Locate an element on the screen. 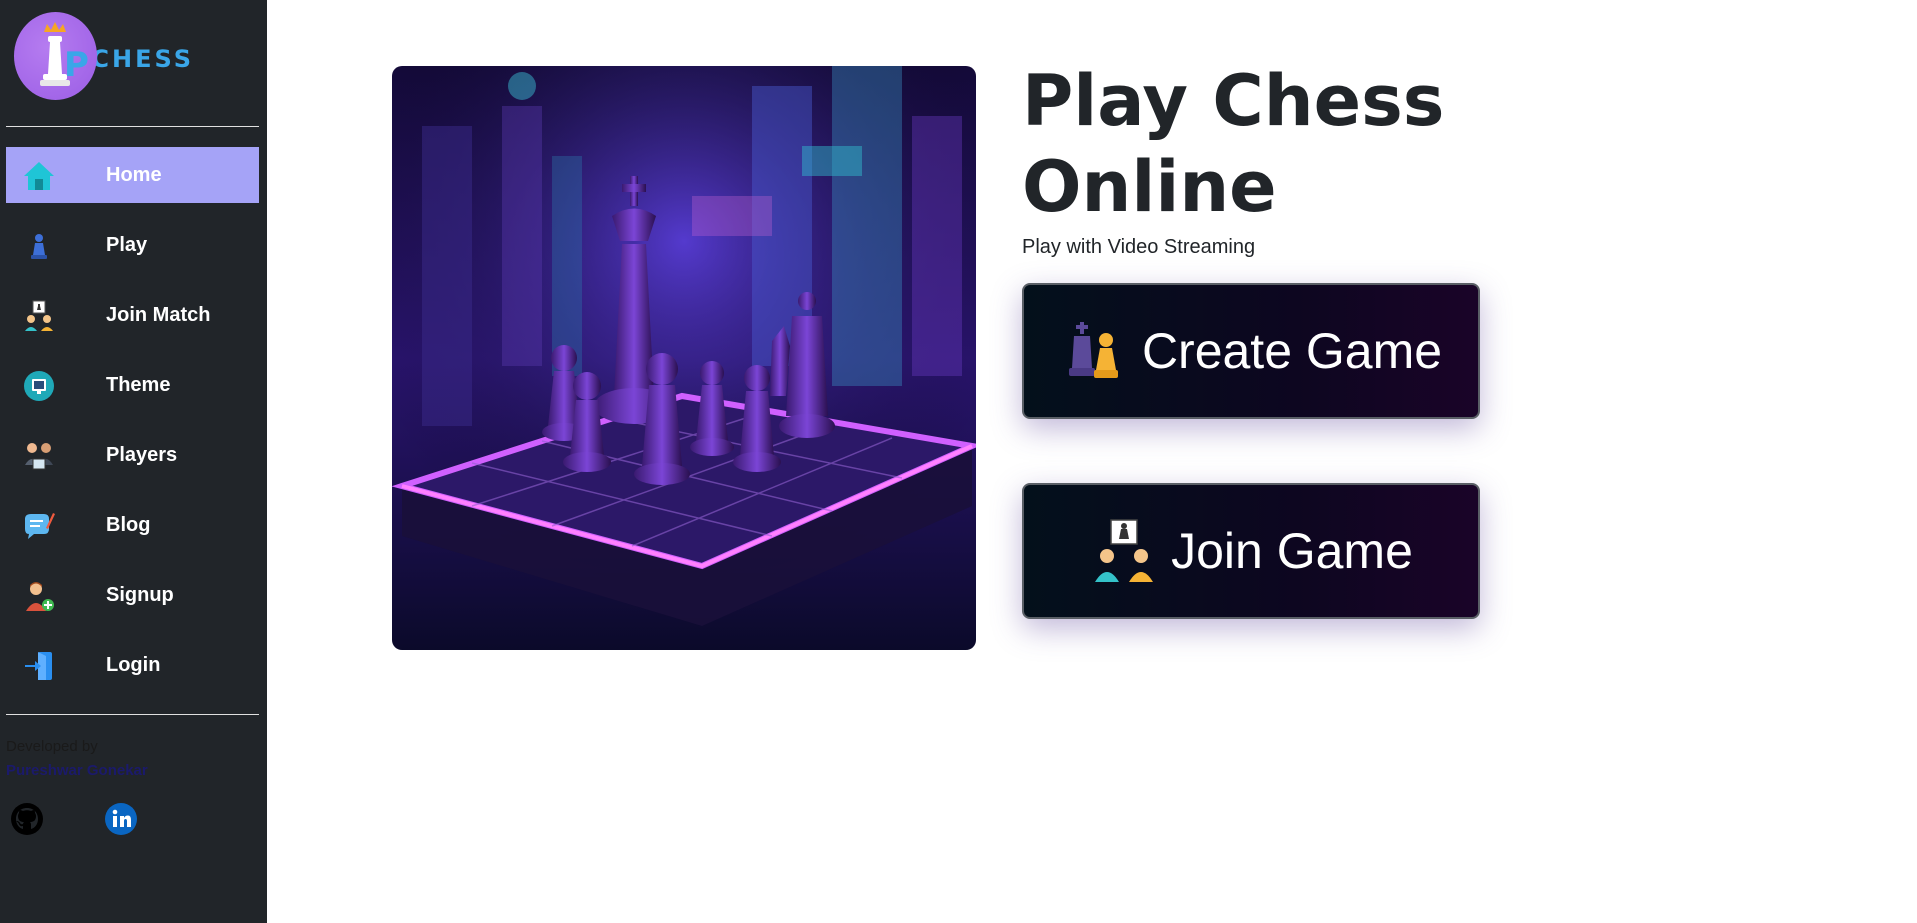  sidebar-item-play: Play is located at coordinates (132, 245).